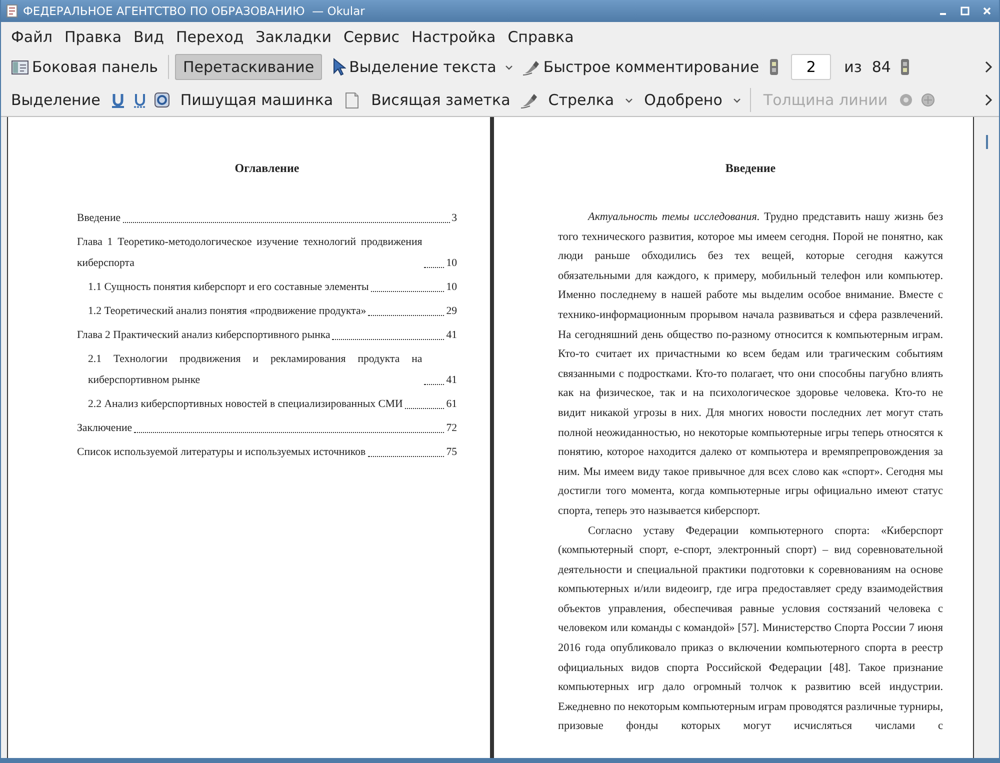 The width and height of the screenshot is (1000, 763). I want to click on note-icon, so click(352, 100).